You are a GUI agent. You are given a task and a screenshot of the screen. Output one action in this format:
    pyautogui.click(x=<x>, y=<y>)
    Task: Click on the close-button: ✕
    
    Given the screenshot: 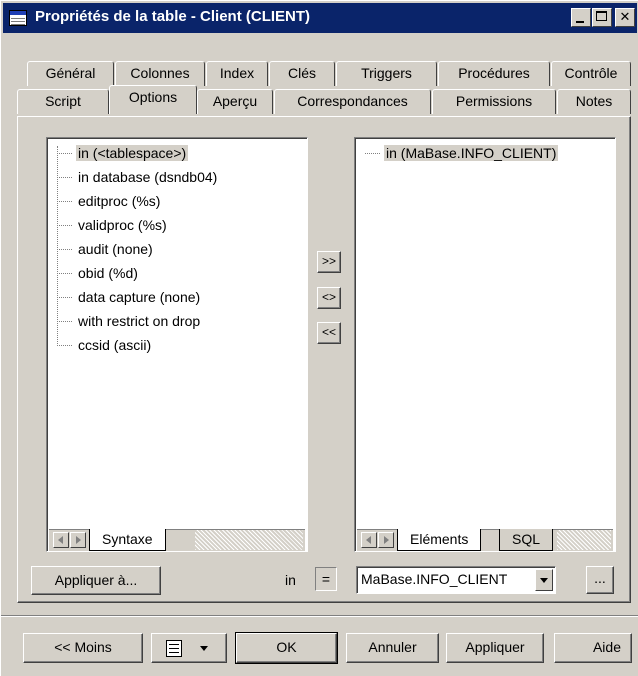 What is the action you would take?
    pyautogui.click(x=625, y=17)
    